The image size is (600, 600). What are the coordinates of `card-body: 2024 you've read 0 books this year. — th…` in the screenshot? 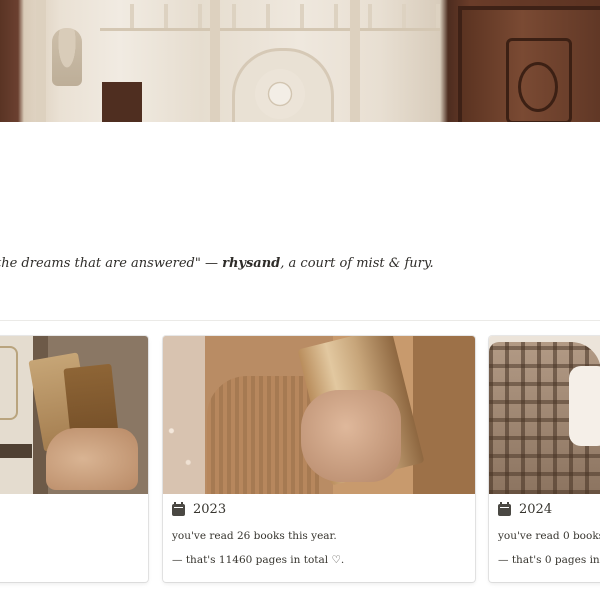 It's located at (544, 538).